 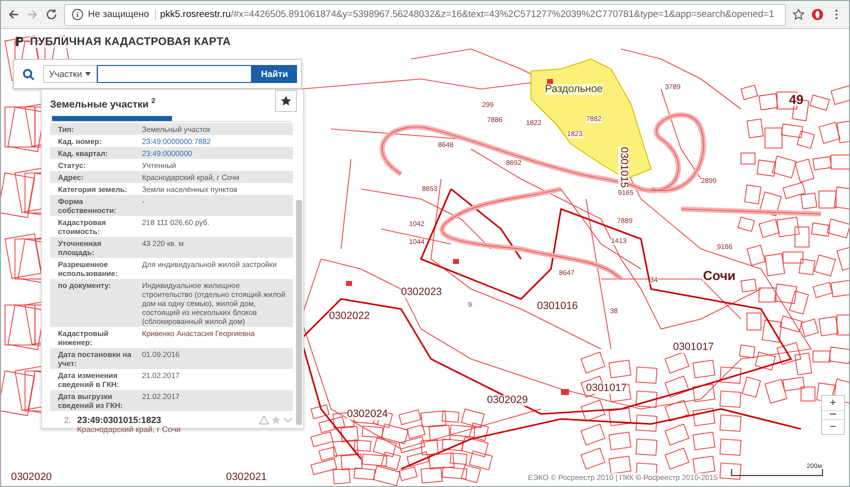 What do you see at coordinates (507, 400) in the screenshot?
I see `map-label: 0302029` at bounding box center [507, 400].